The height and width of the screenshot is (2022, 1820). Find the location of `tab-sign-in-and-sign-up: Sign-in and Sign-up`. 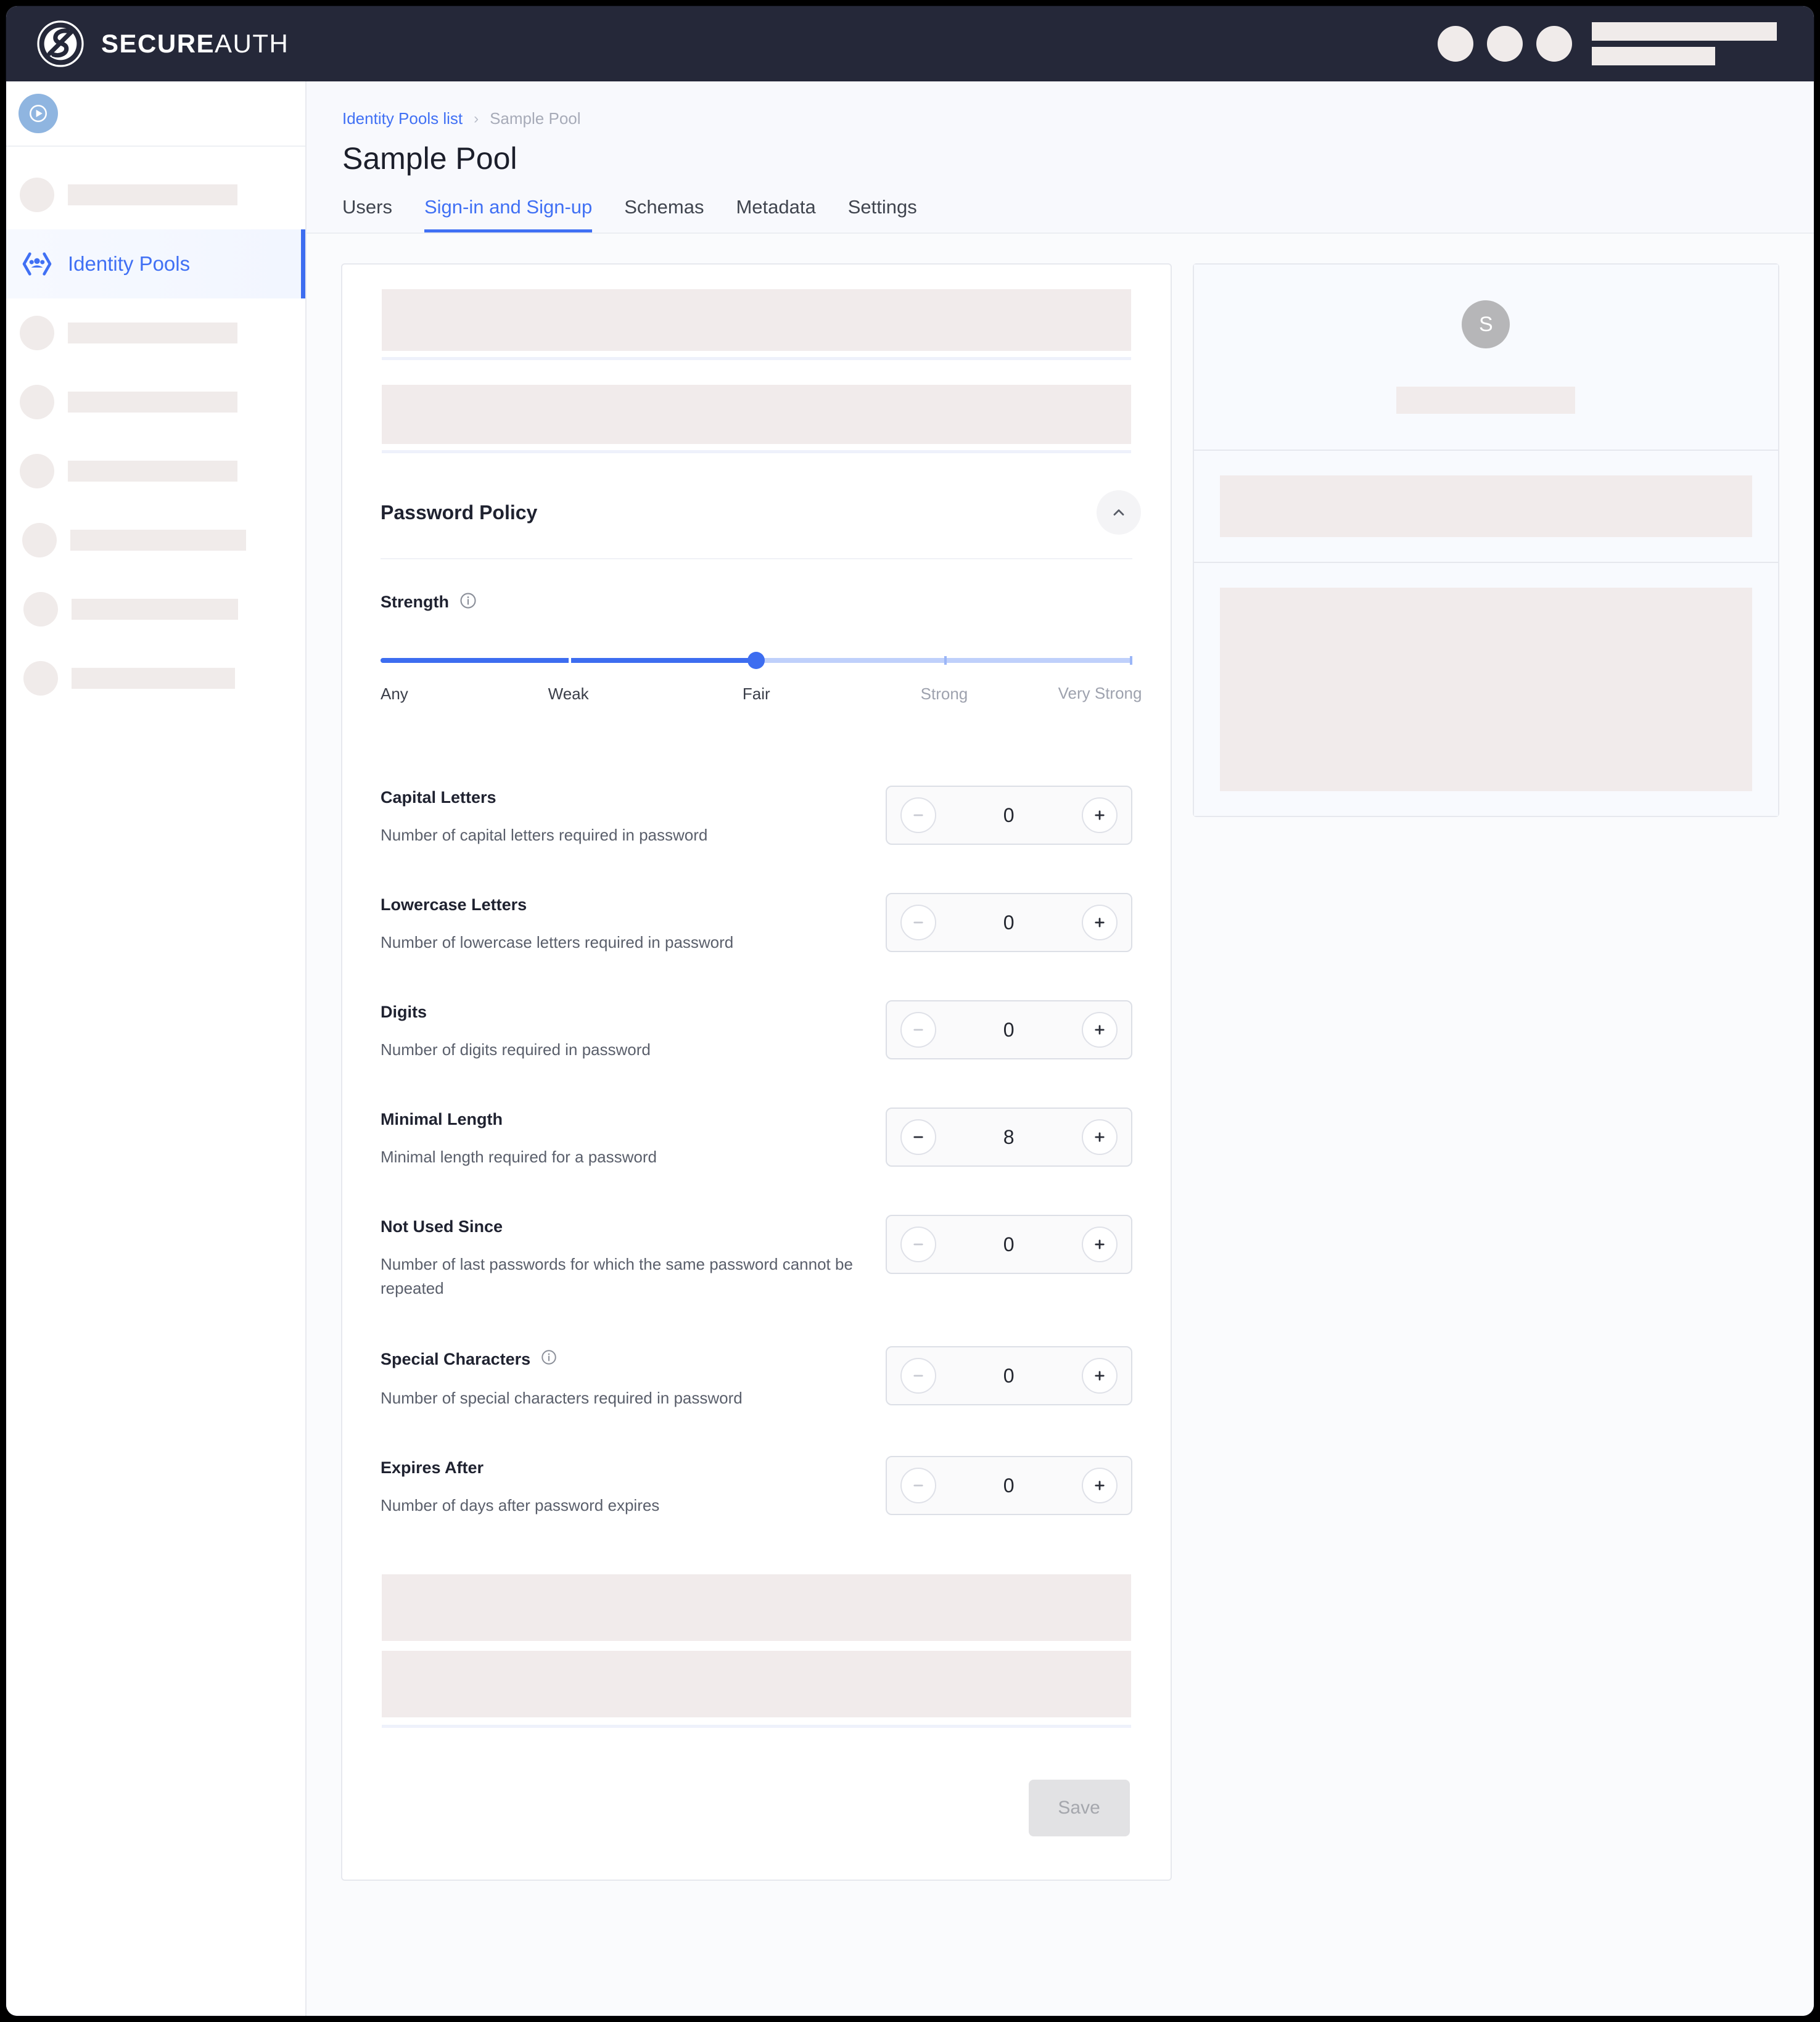

tab-sign-in-and-sign-up: Sign-in and Sign-up is located at coordinates (509, 214).